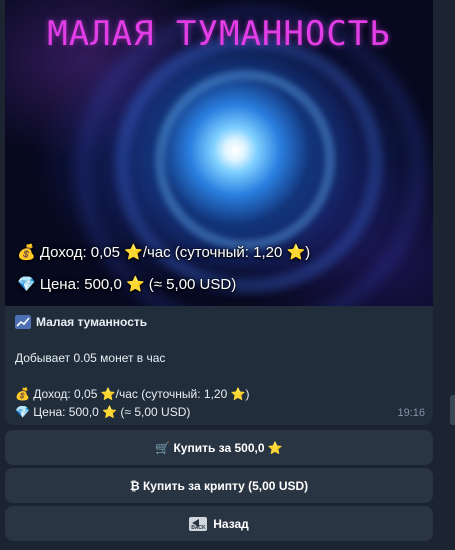 The width and height of the screenshot is (455, 550). What do you see at coordinates (245, 160) in the screenshot?
I see `nebula-ring-inner` at bounding box center [245, 160].